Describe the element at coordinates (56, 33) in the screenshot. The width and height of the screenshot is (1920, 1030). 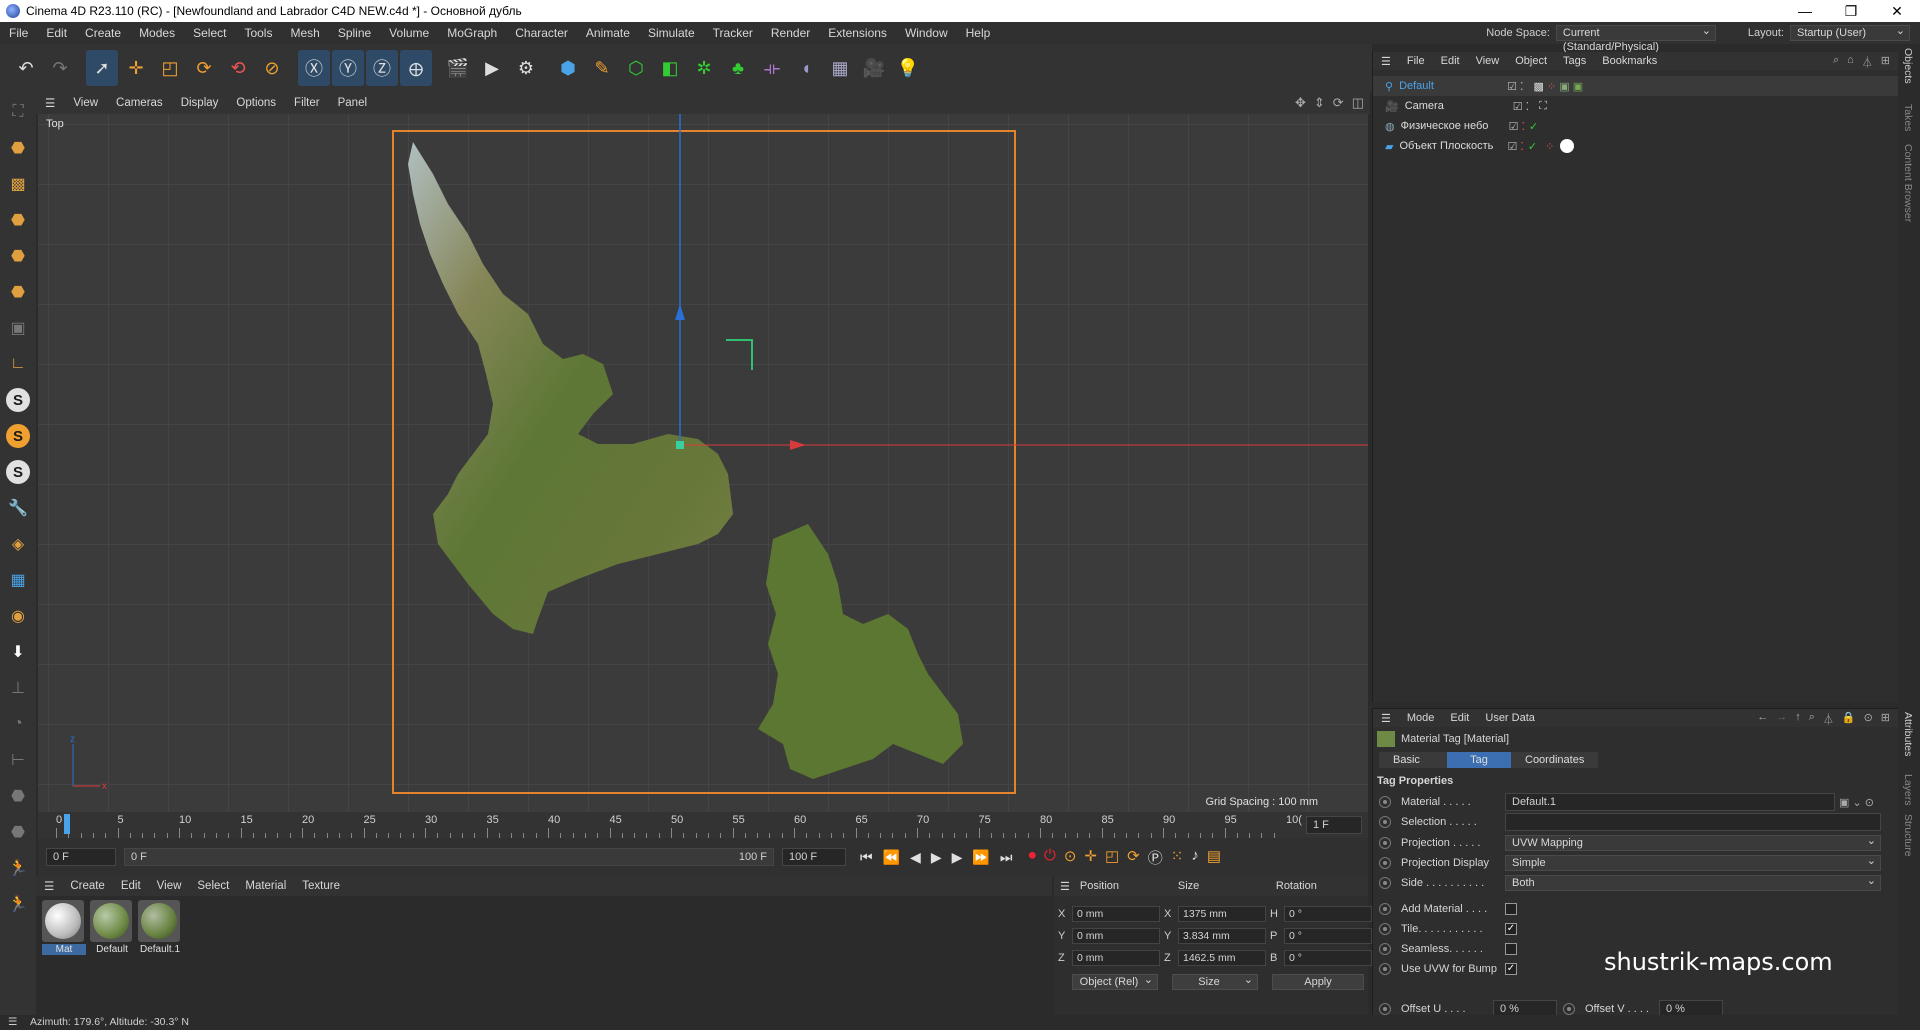
I see `menu-edit: Edit` at that location.